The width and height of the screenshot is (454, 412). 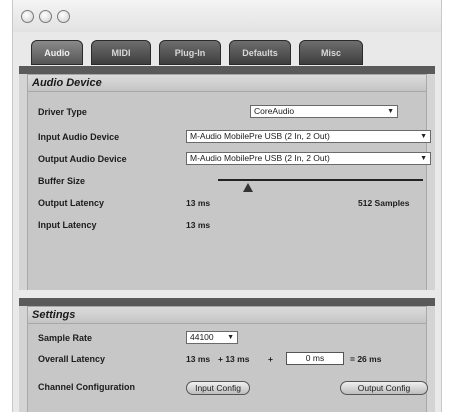 What do you see at coordinates (72, 359) in the screenshot?
I see `overall-latency-label: Overall Latency` at bounding box center [72, 359].